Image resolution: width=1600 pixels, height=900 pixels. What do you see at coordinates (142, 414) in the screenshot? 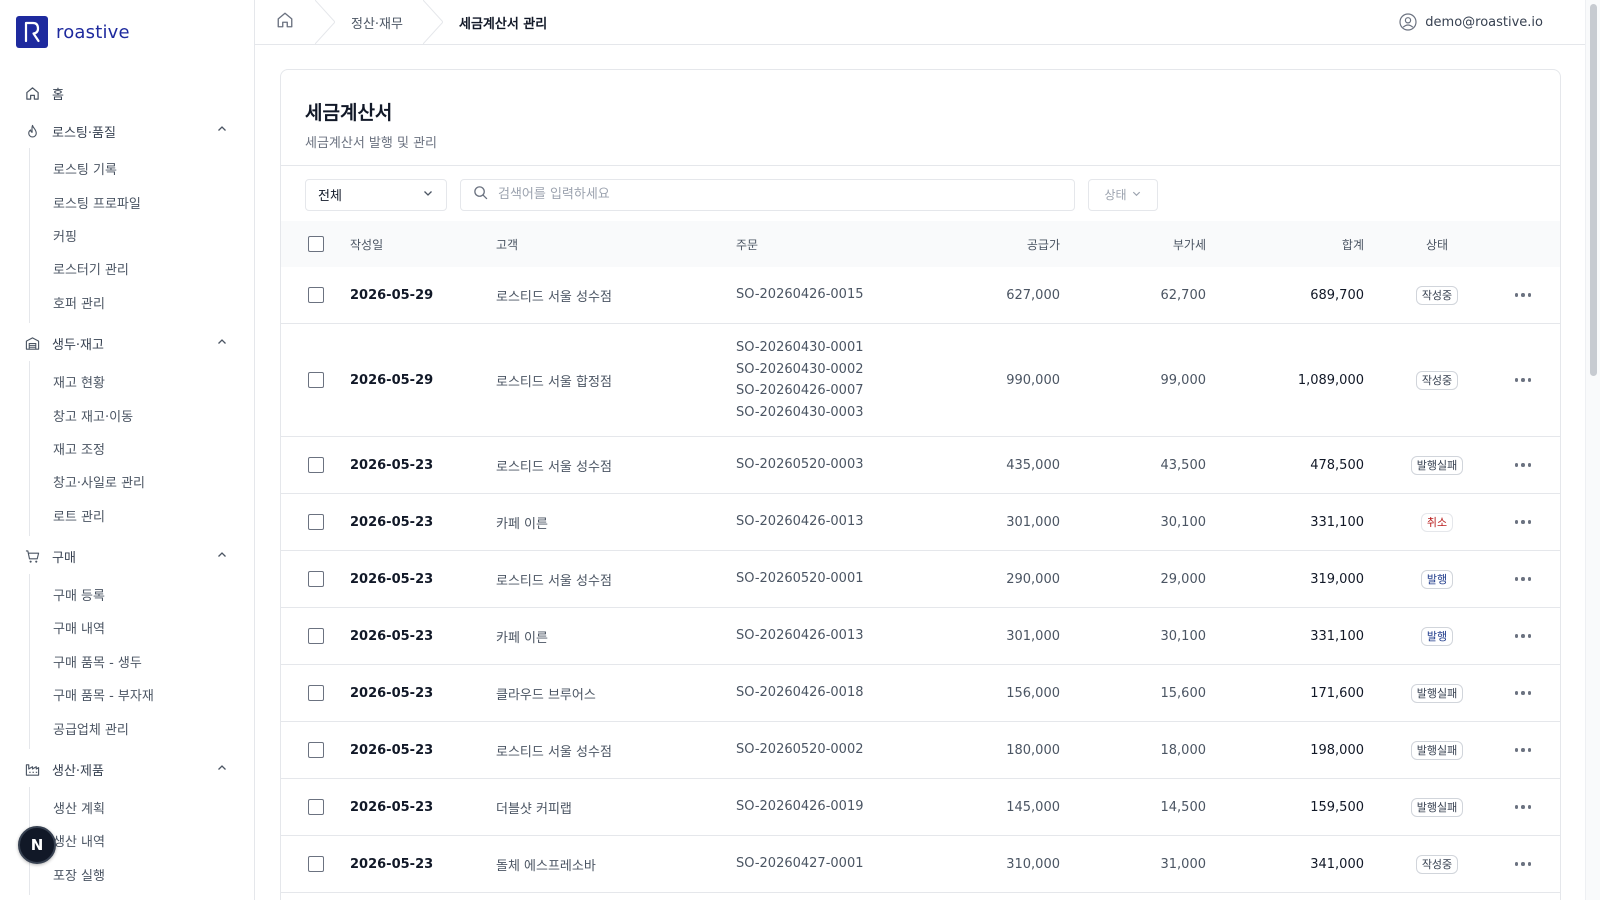
I see `sidebar-item: 창고 재고·이동` at bounding box center [142, 414].